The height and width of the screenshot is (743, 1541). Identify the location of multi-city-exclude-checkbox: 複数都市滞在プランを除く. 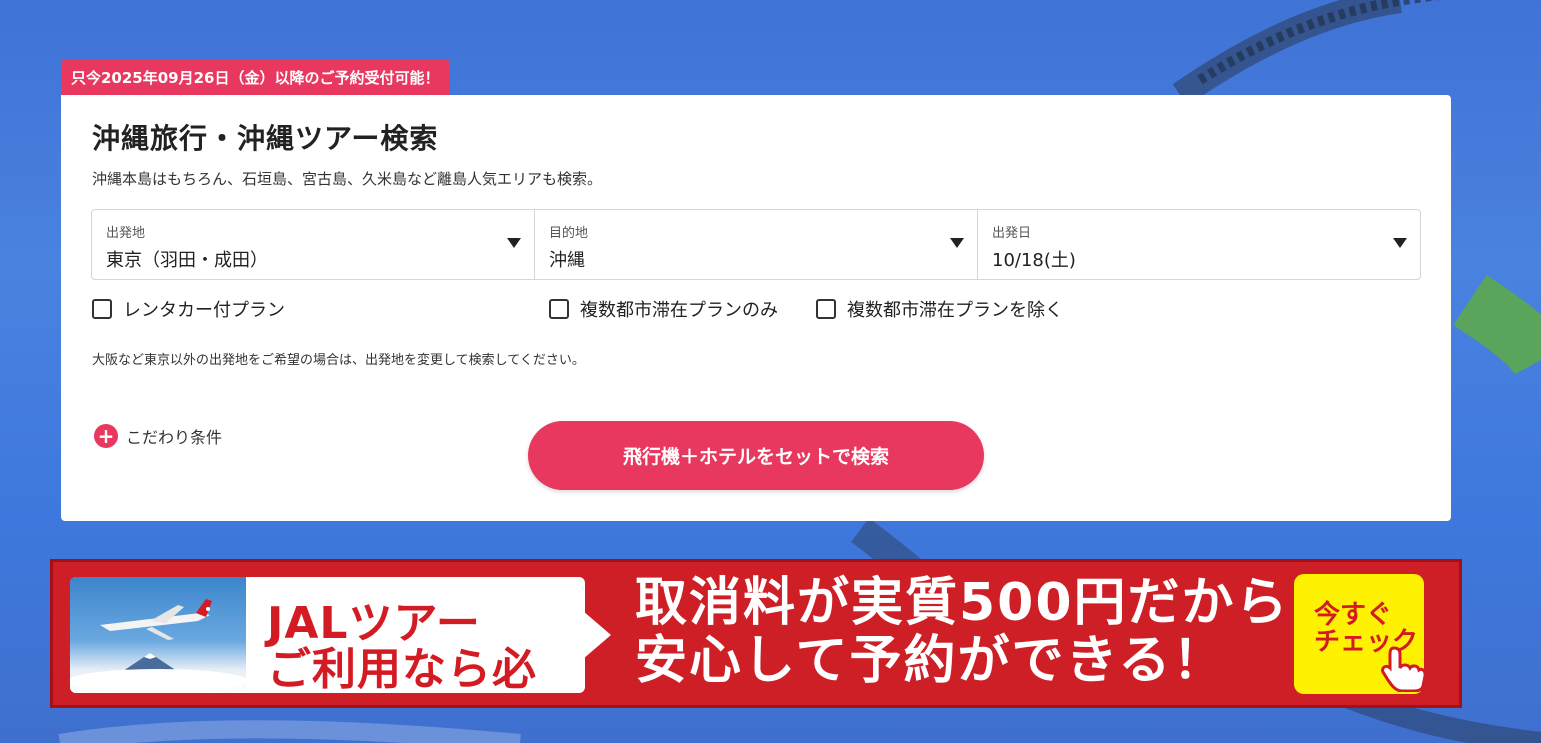
(939, 309).